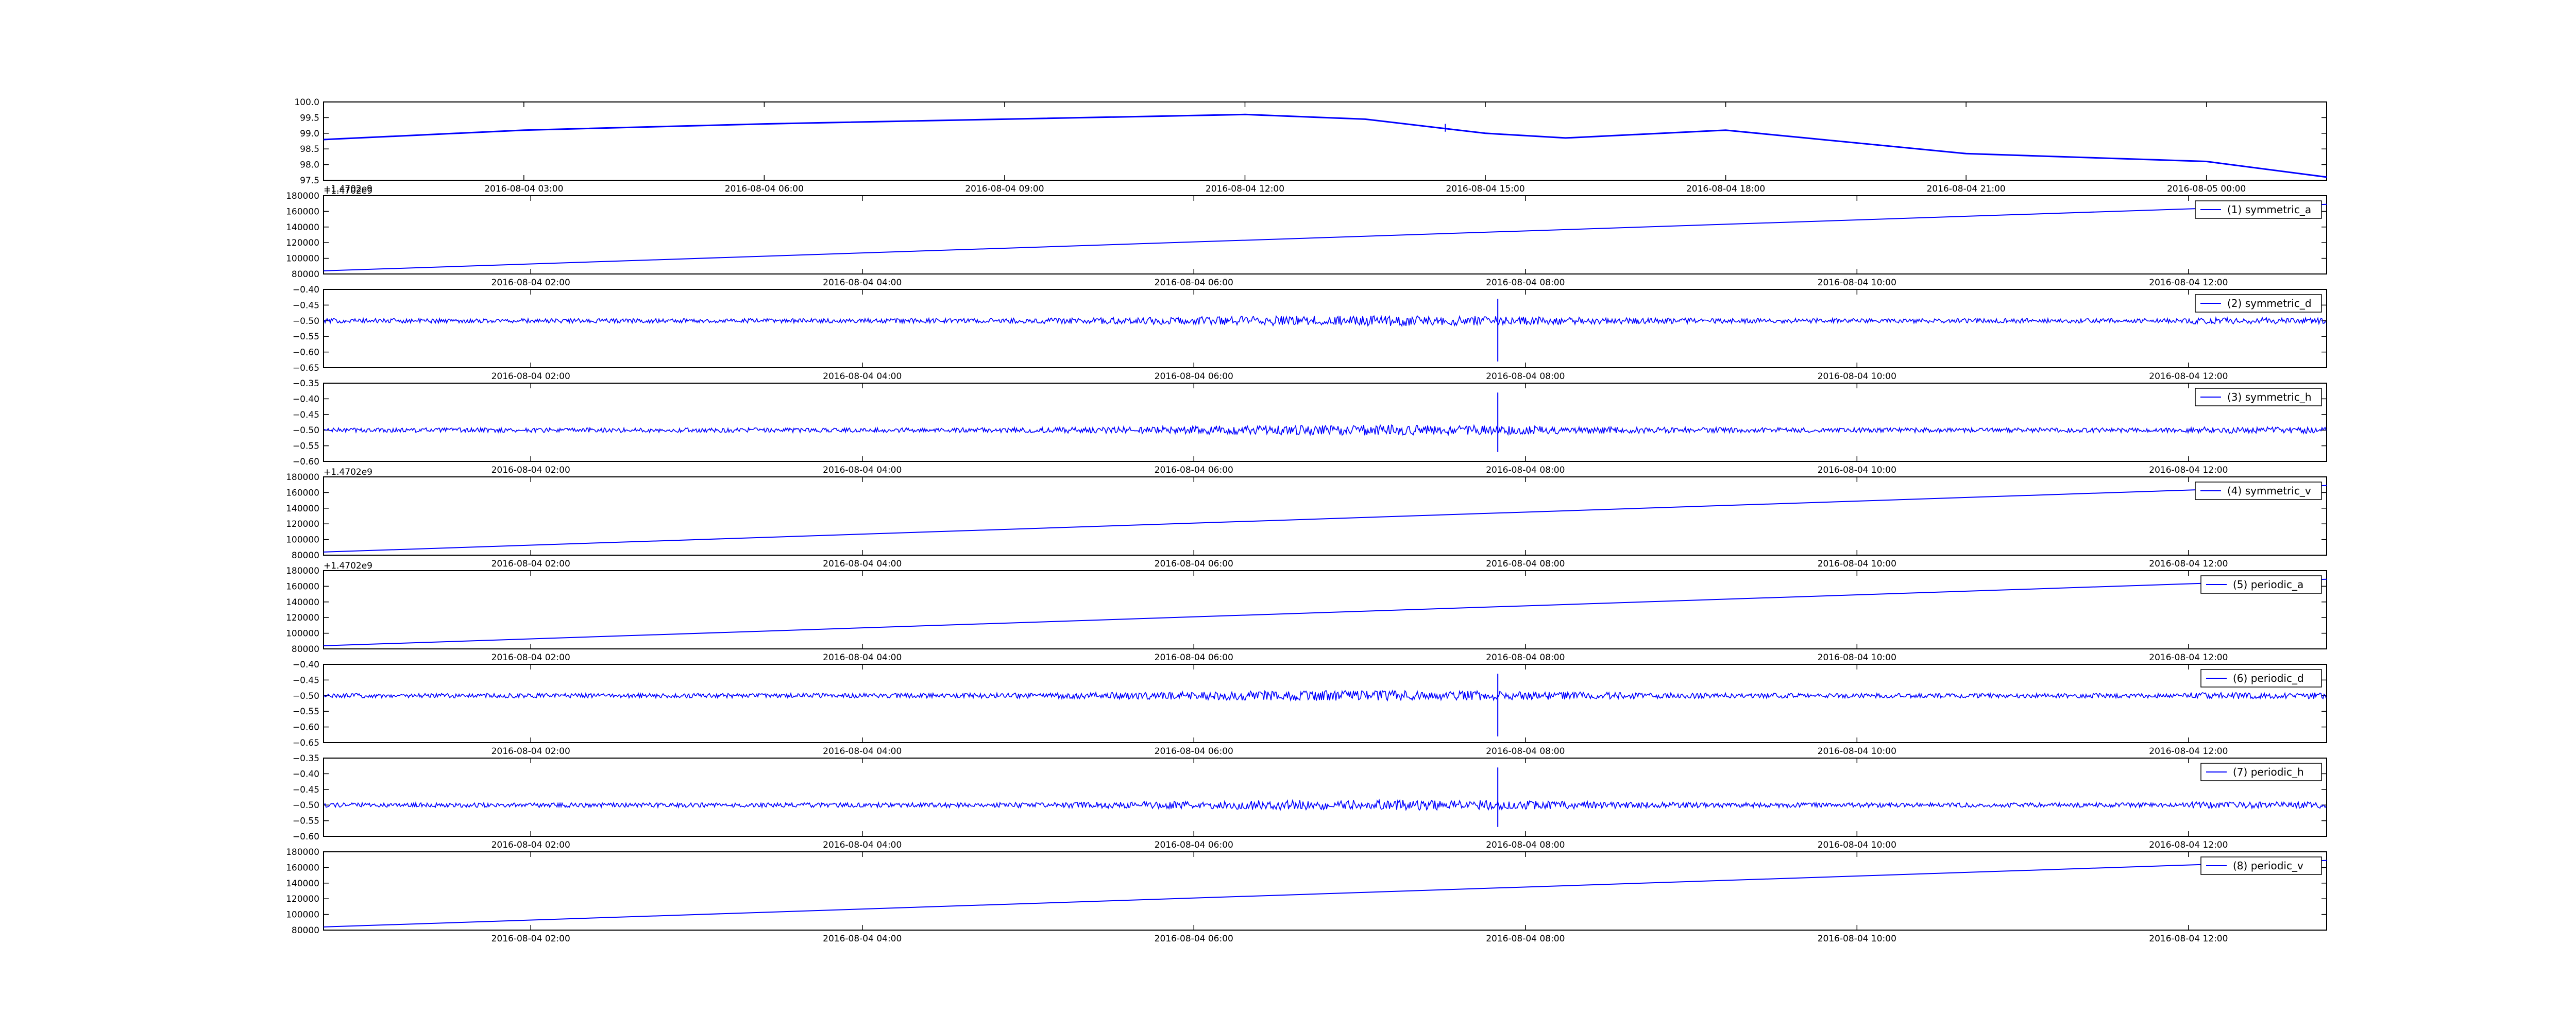  Describe the element at coordinates (306, 758) in the screenshot. I see `panel-8-ytick-label: −0.35` at that location.